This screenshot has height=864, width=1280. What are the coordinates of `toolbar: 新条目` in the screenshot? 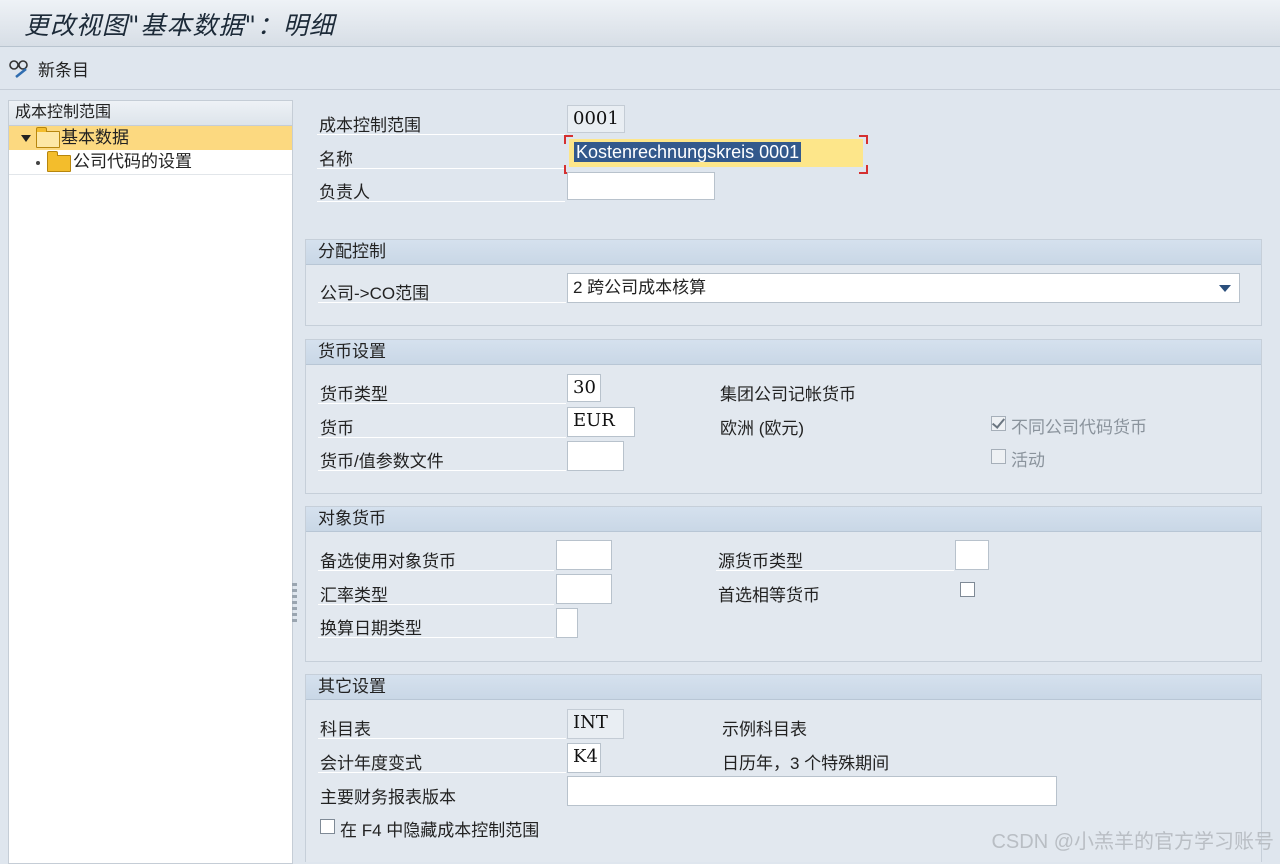 It's located at (640, 86).